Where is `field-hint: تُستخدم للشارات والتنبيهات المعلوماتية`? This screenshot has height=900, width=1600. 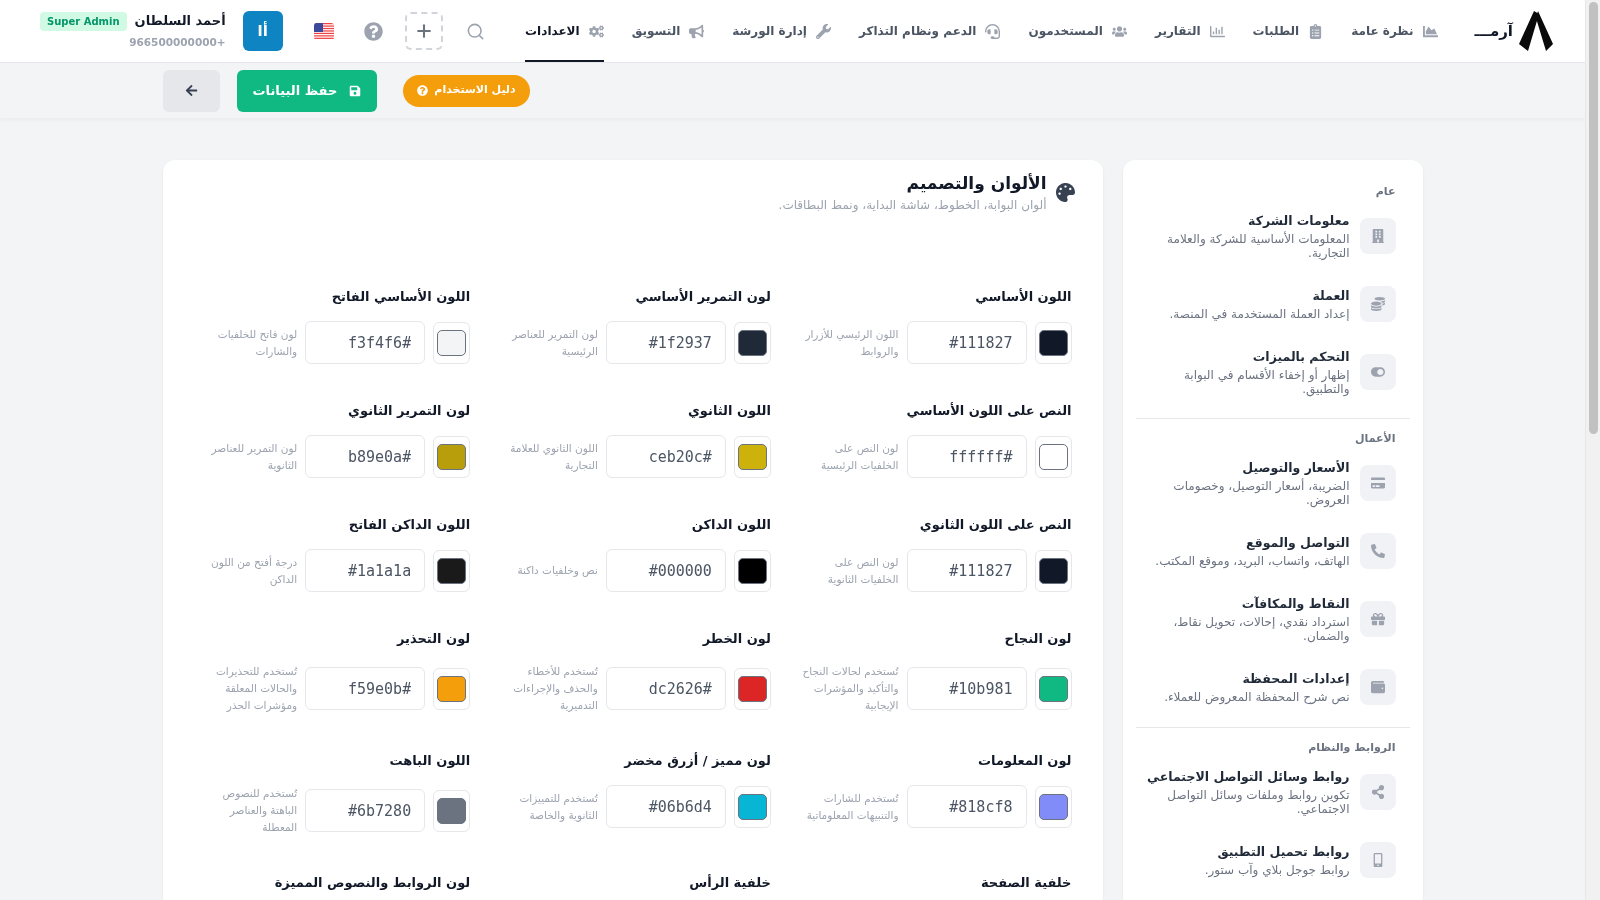 field-hint: تُستخدم للشارات والتنبيهات المعلوماتية is located at coordinates (852, 807).